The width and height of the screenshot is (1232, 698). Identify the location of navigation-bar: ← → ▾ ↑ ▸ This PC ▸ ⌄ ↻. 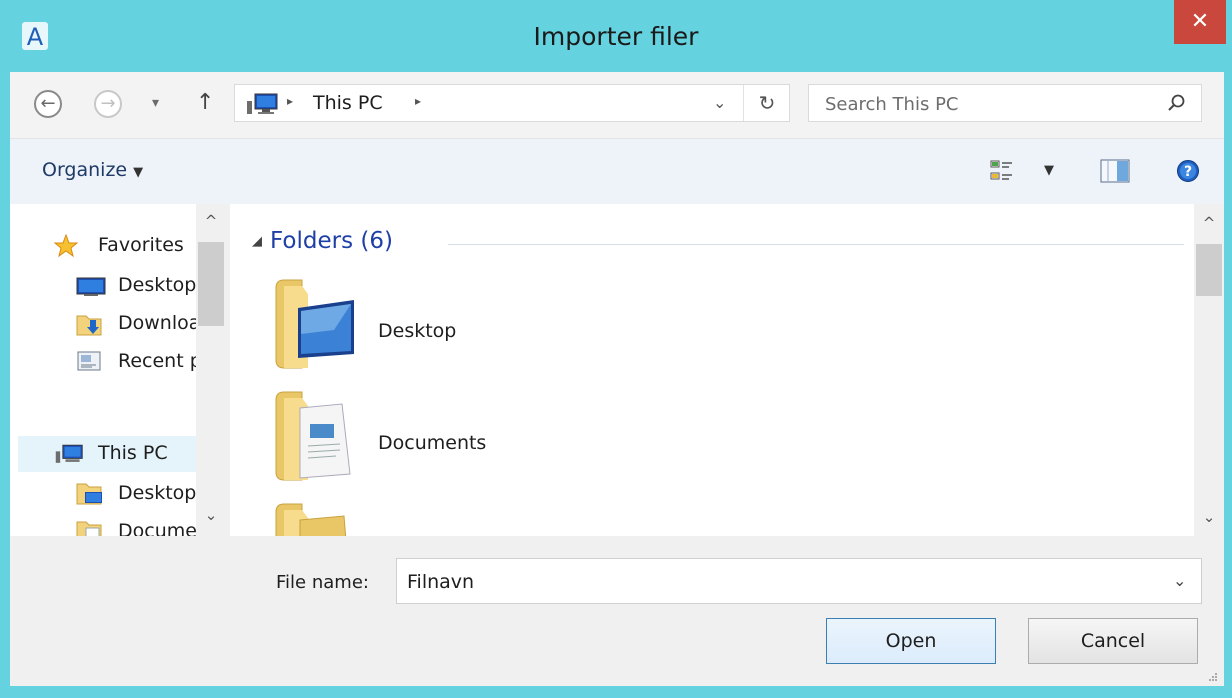
(617, 105).